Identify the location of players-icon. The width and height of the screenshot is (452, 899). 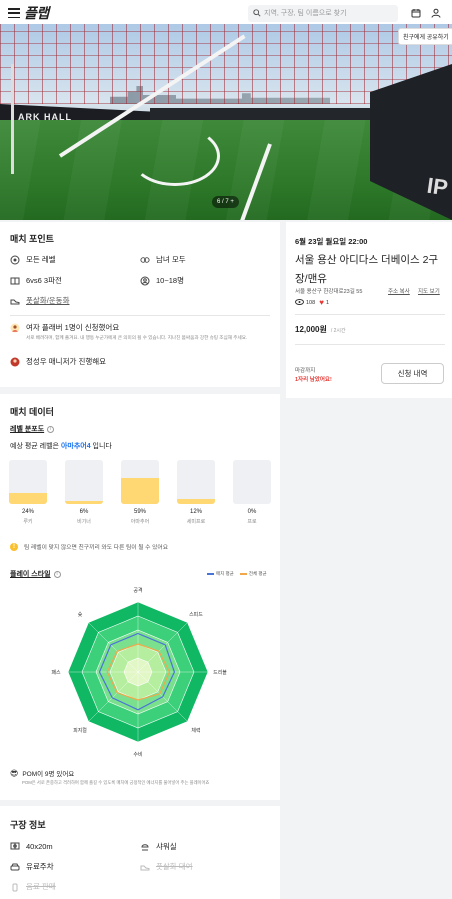
(145, 281).